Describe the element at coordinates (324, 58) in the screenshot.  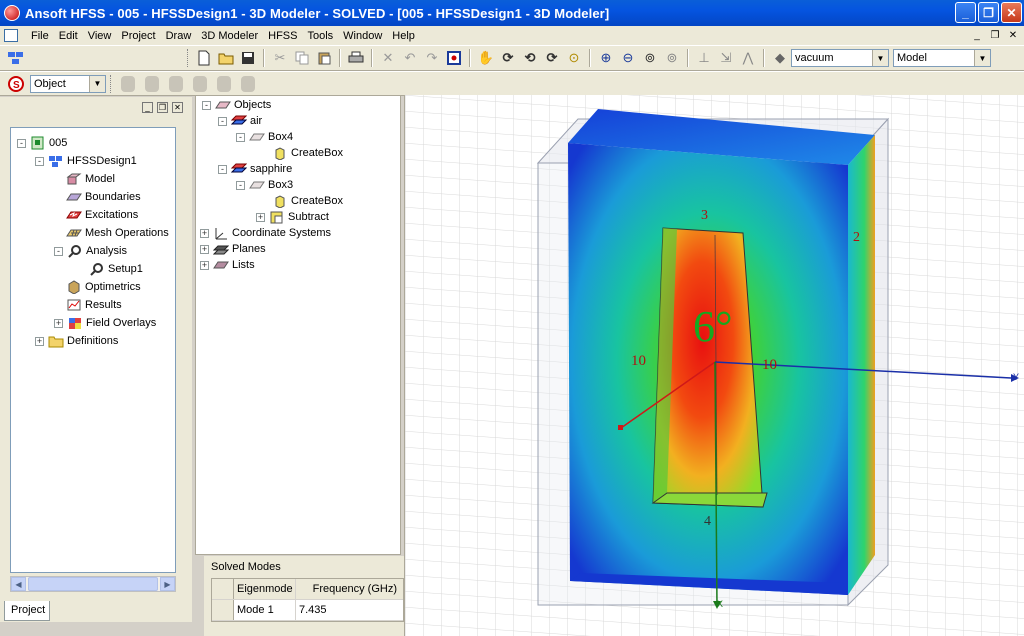
I see `paste-icon` at that location.